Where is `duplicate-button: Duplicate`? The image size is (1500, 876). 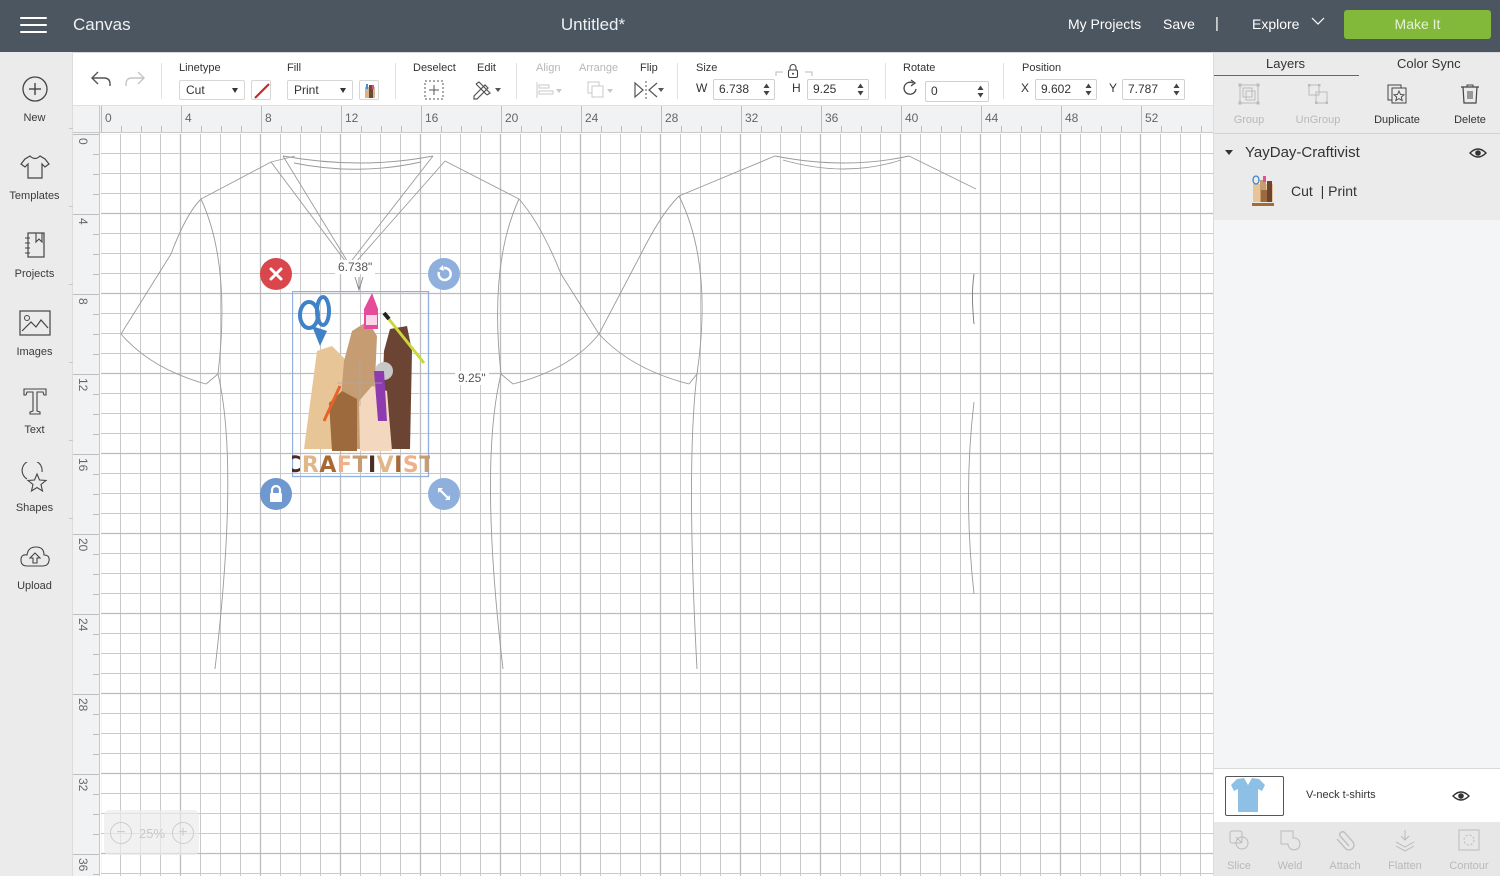 duplicate-button: Duplicate is located at coordinates (1397, 105).